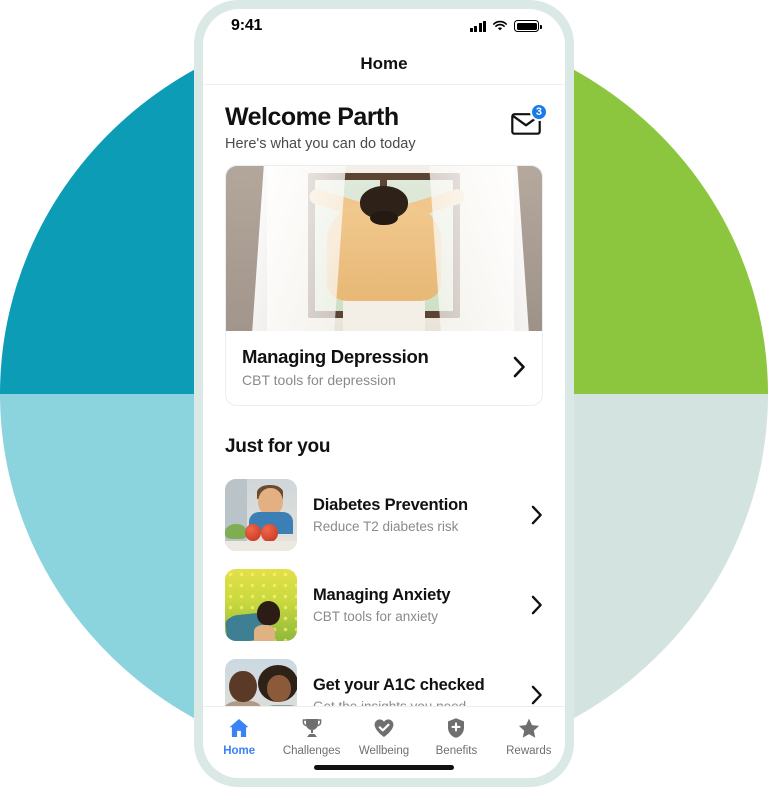 Image resolution: width=768 pixels, height=787 pixels. I want to click on tab-home: Home, so click(239, 736).